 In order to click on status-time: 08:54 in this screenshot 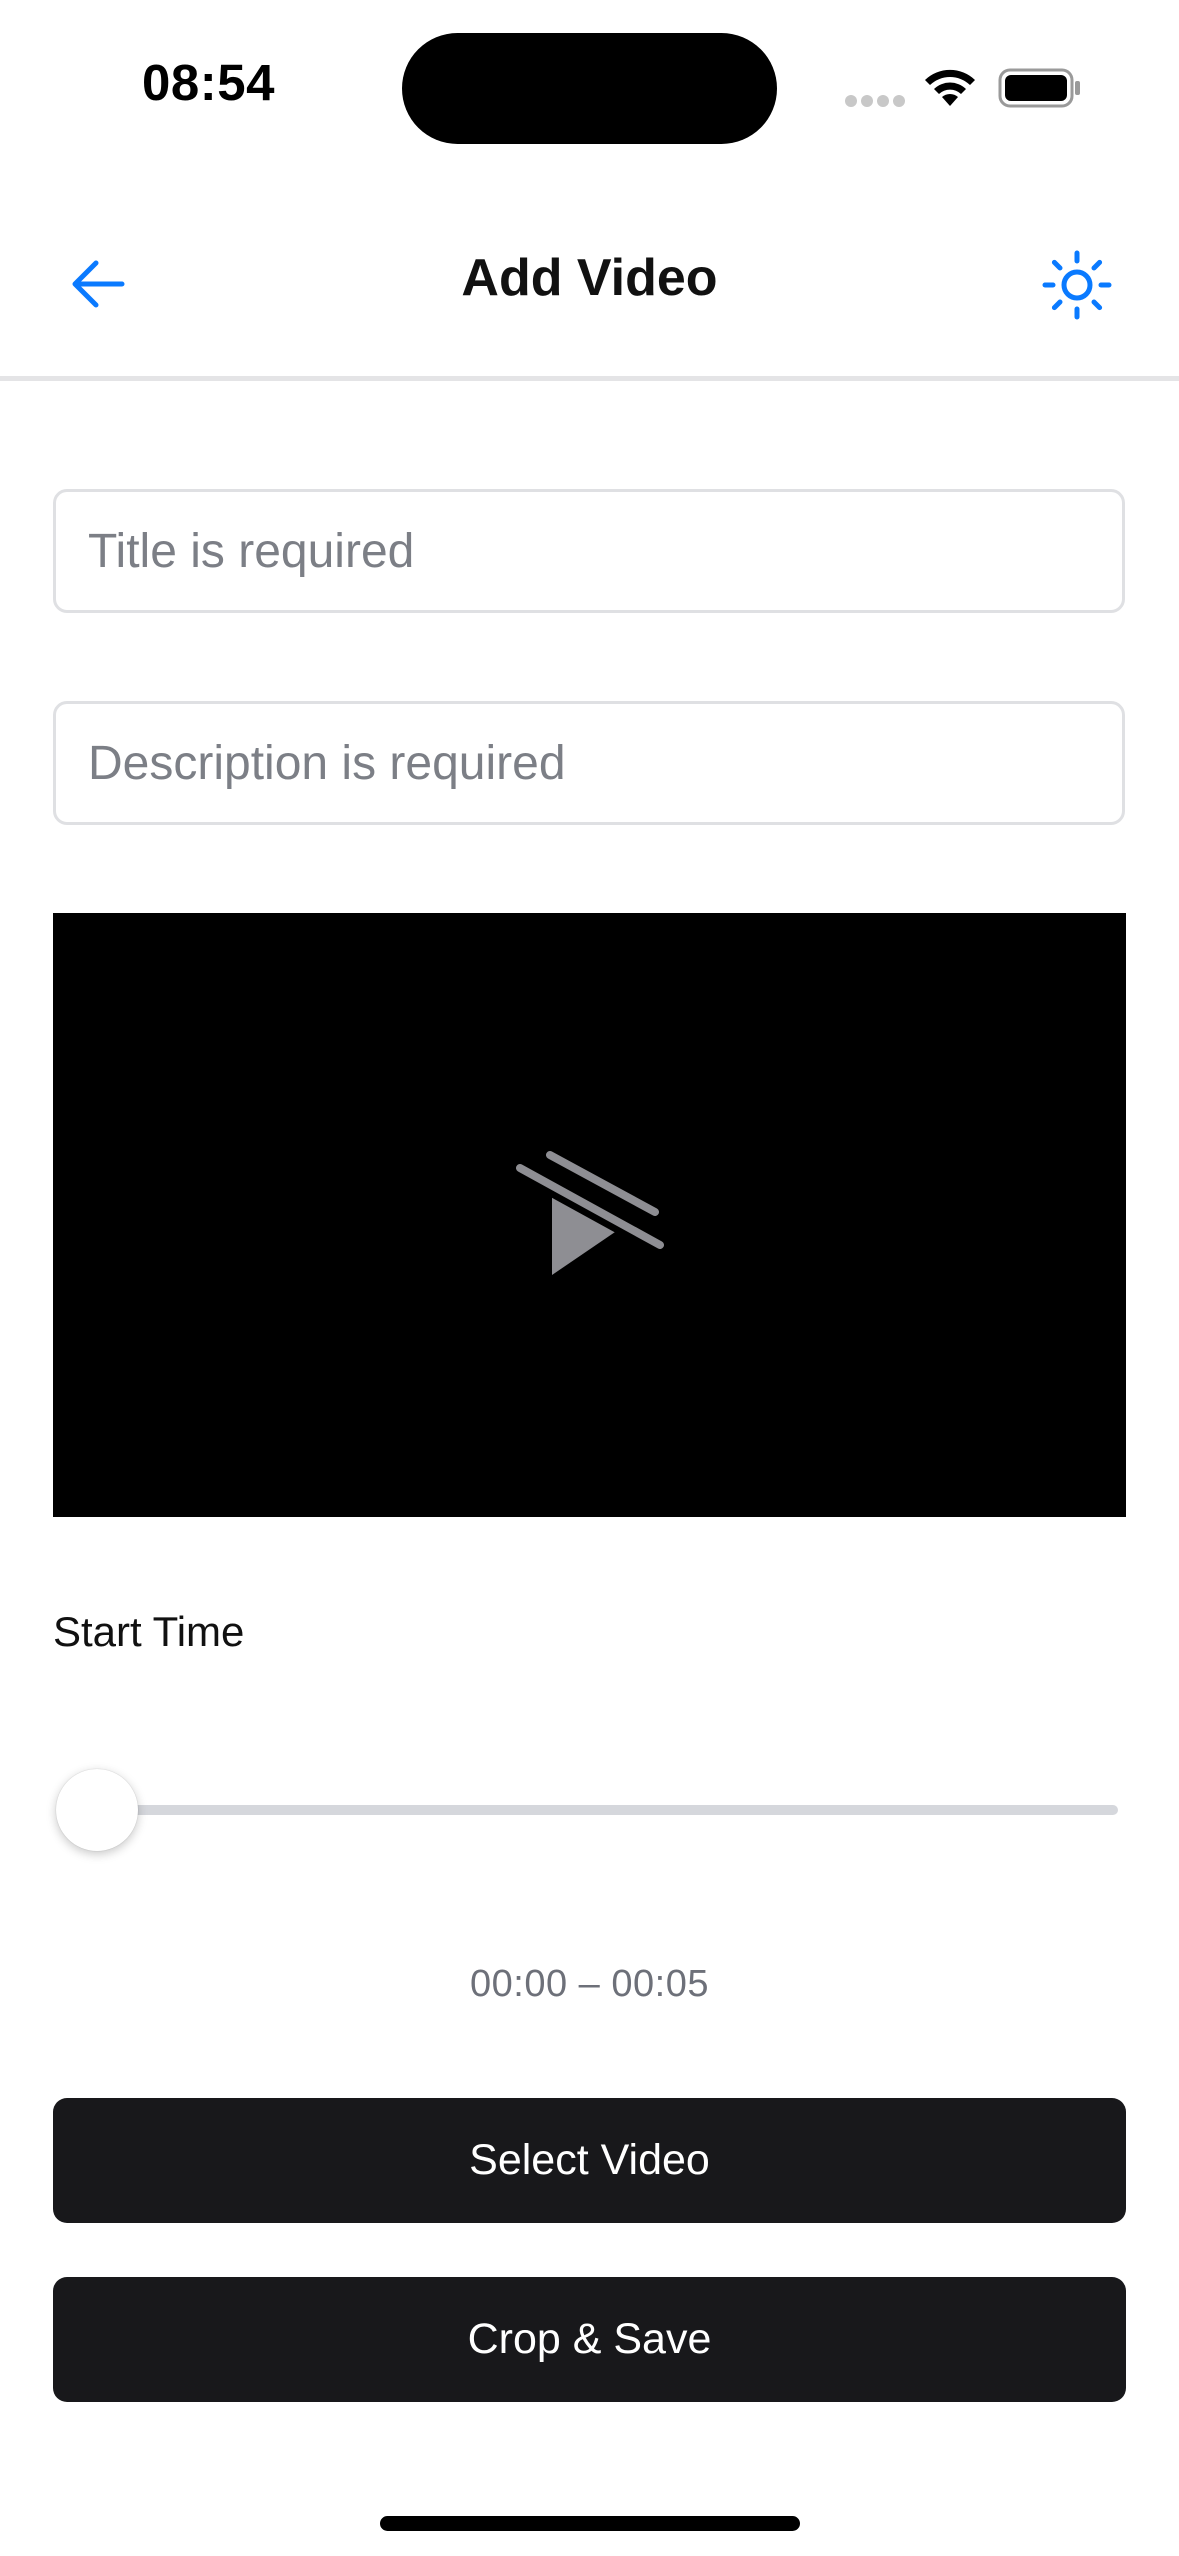, I will do `click(208, 82)`.